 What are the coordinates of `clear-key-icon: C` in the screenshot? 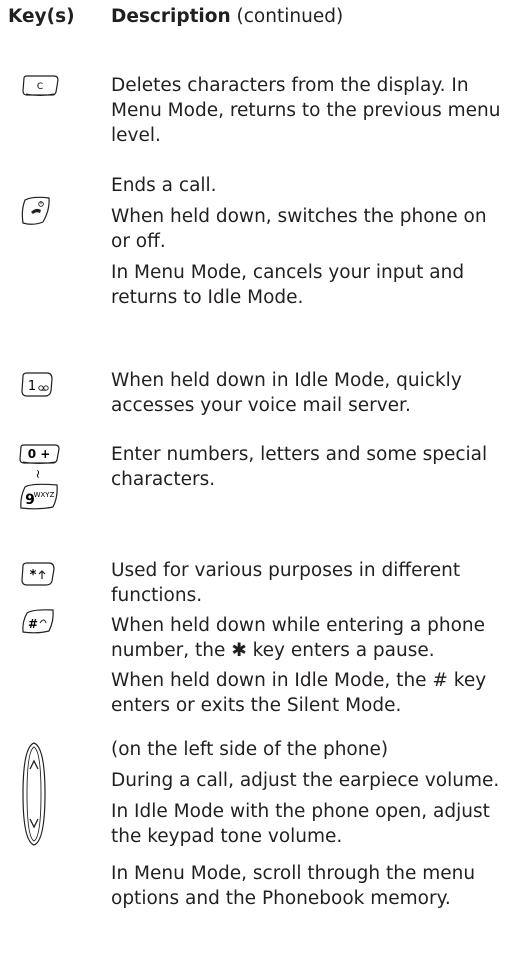 It's located at (40, 86).